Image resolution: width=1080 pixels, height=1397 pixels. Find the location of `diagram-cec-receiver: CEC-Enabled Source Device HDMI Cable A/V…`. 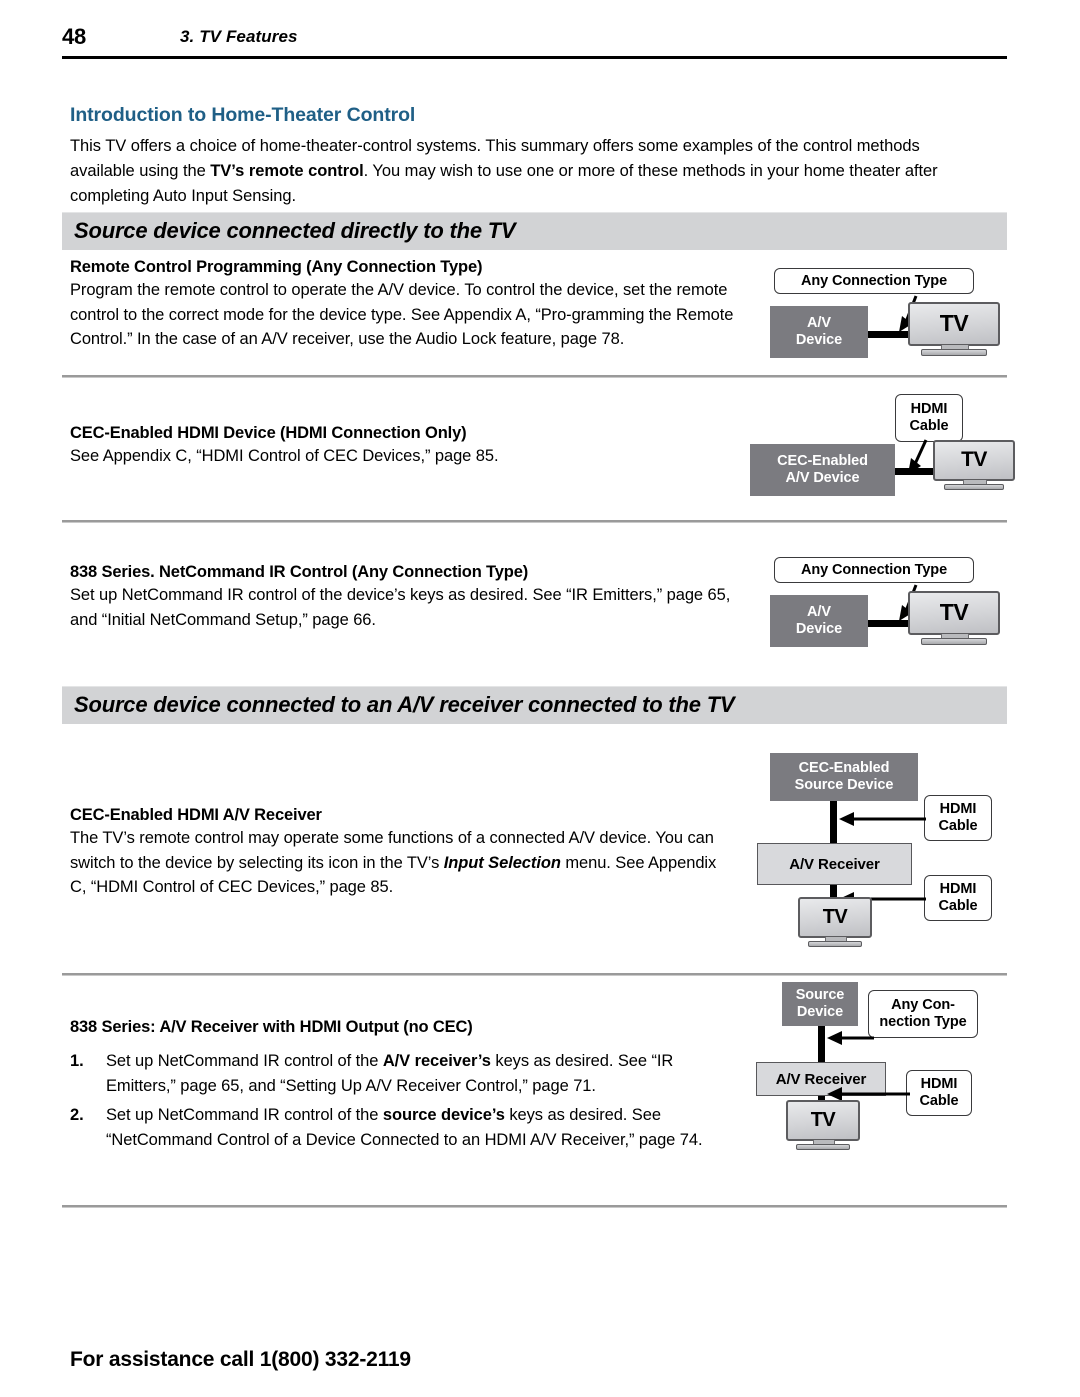

diagram-cec-receiver: CEC-Enabled Source Device HDMI Cable A/V… is located at coordinates (879, 855).